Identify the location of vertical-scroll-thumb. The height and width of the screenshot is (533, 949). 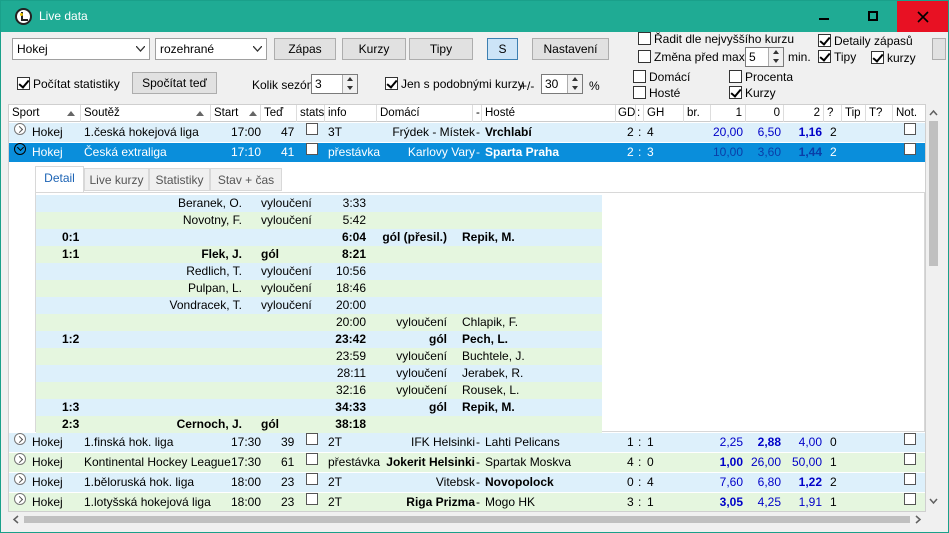
(933, 193).